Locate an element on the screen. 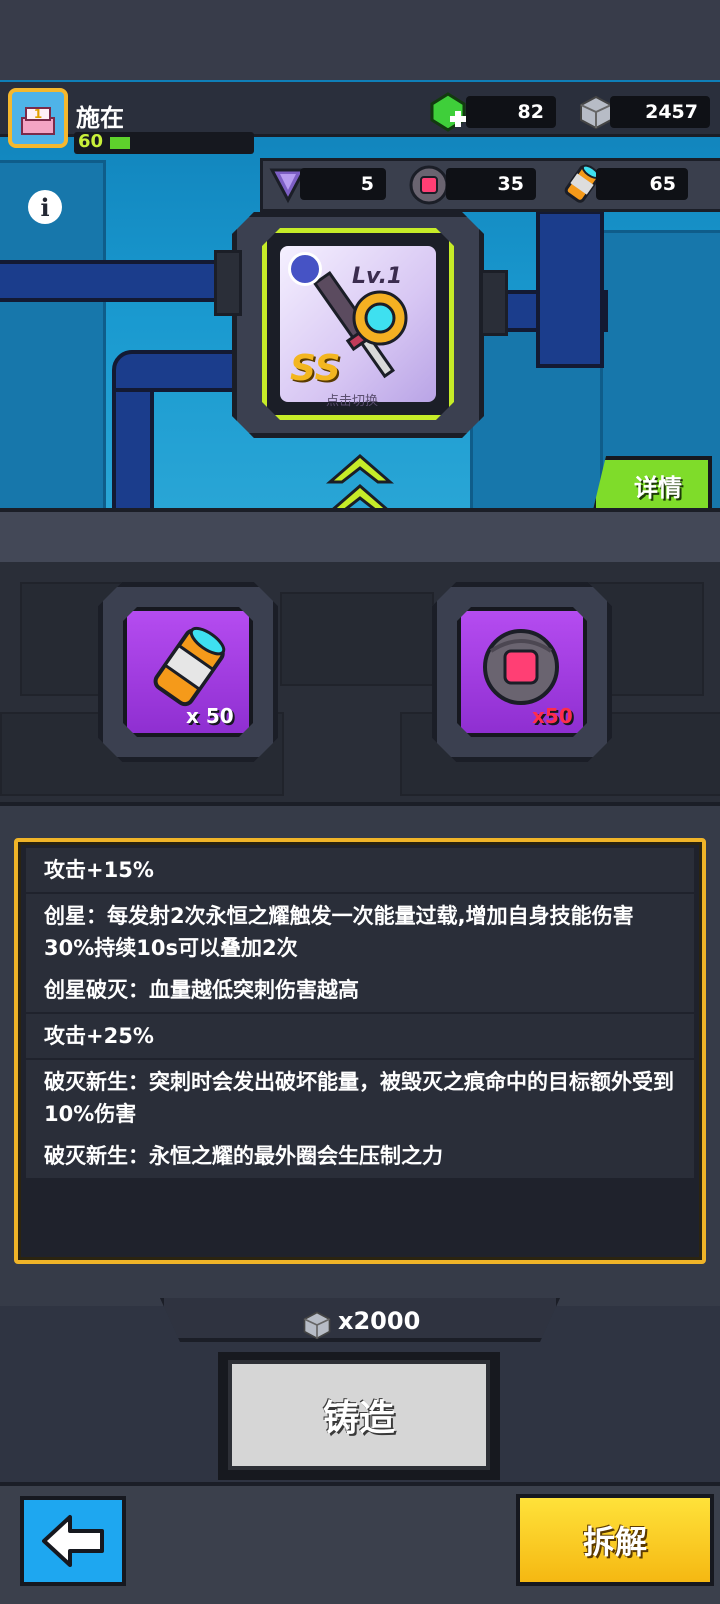 The height and width of the screenshot is (1604, 720). pipe-left-elbow is located at coordinates (181, 371).